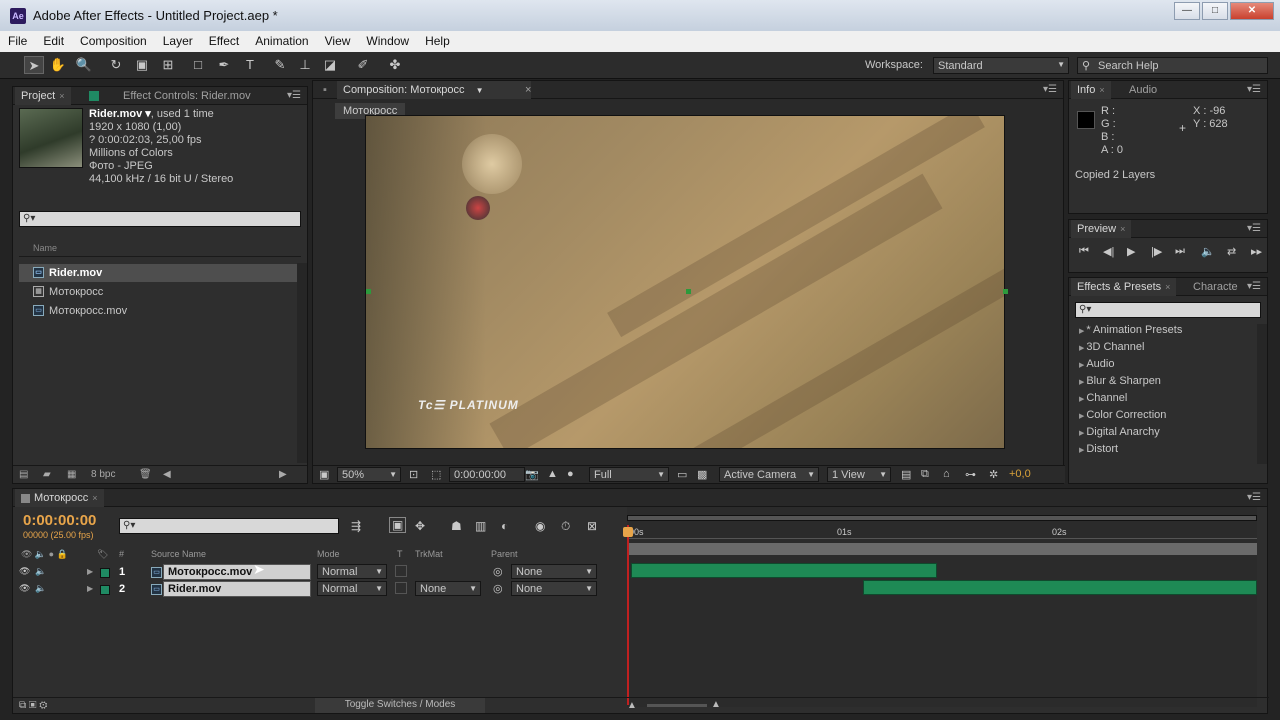 The width and height of the screenshot is (1280, 720). Describe the element at coordinates (34, 65) in the screenshot. I see `selection-tool-icon: ➤` at that location.